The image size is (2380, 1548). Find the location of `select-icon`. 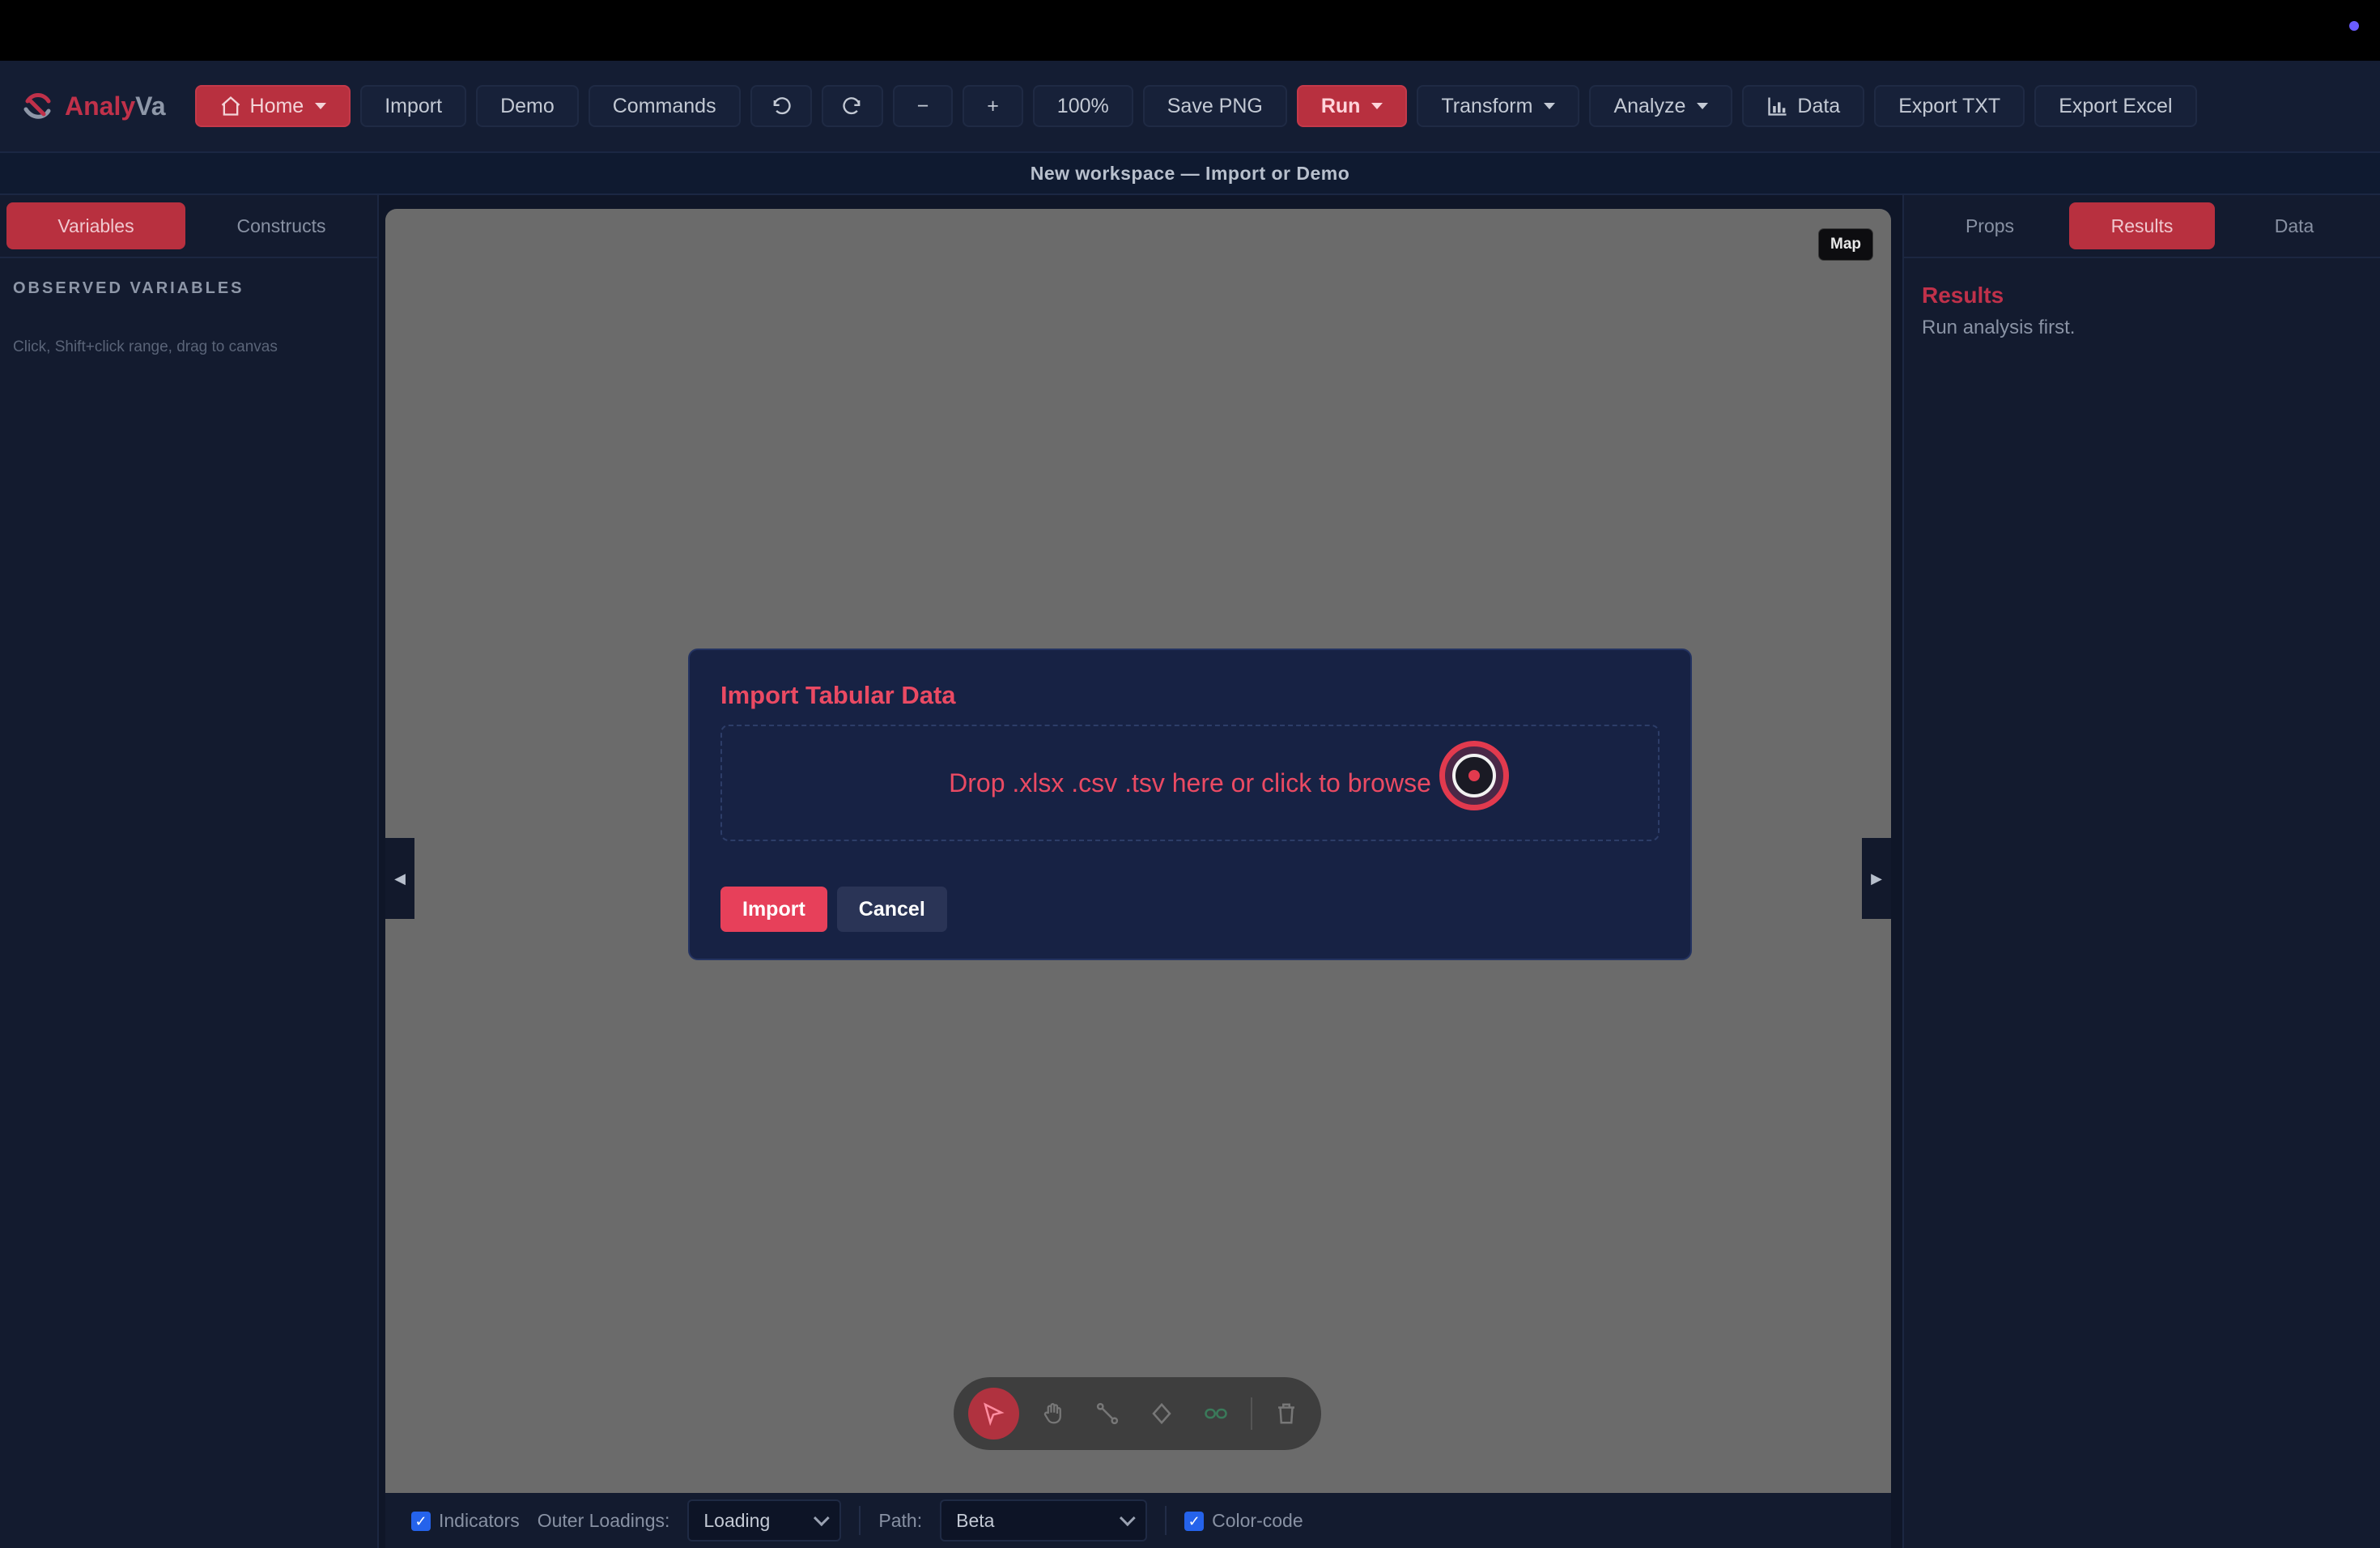

select-icon is located at coordinates (994, 1414).